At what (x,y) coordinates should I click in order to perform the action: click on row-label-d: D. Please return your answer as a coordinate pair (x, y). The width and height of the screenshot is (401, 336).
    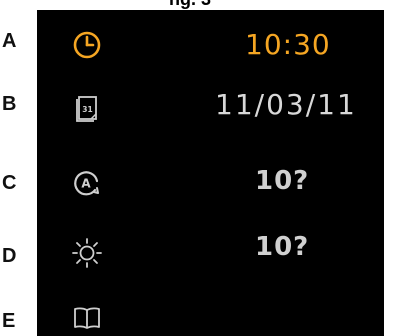
    Looking at the image, I should click on (9, 256).